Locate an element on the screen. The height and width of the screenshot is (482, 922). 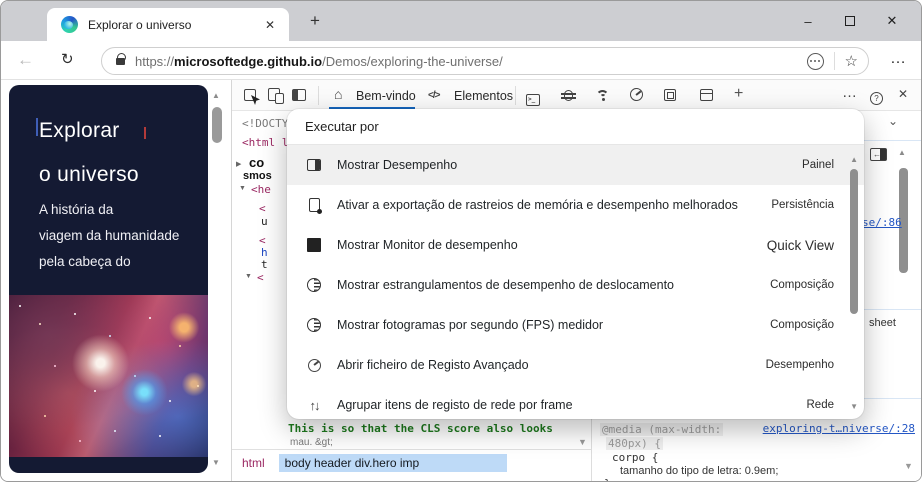
more-tools-plus-icon: + is located at coordinates (738, 94).